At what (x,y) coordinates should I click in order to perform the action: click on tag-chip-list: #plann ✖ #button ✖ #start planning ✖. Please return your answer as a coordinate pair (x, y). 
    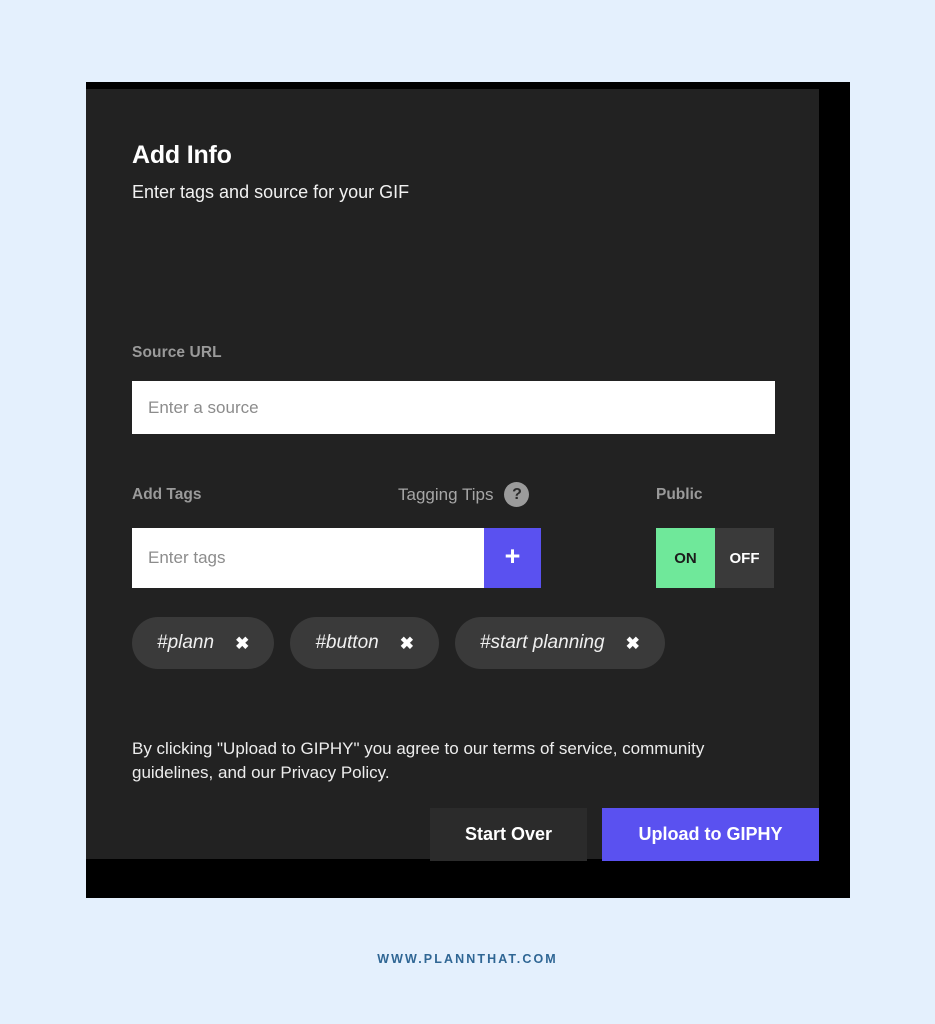
    Looking at the image, I should click on (398, 643).